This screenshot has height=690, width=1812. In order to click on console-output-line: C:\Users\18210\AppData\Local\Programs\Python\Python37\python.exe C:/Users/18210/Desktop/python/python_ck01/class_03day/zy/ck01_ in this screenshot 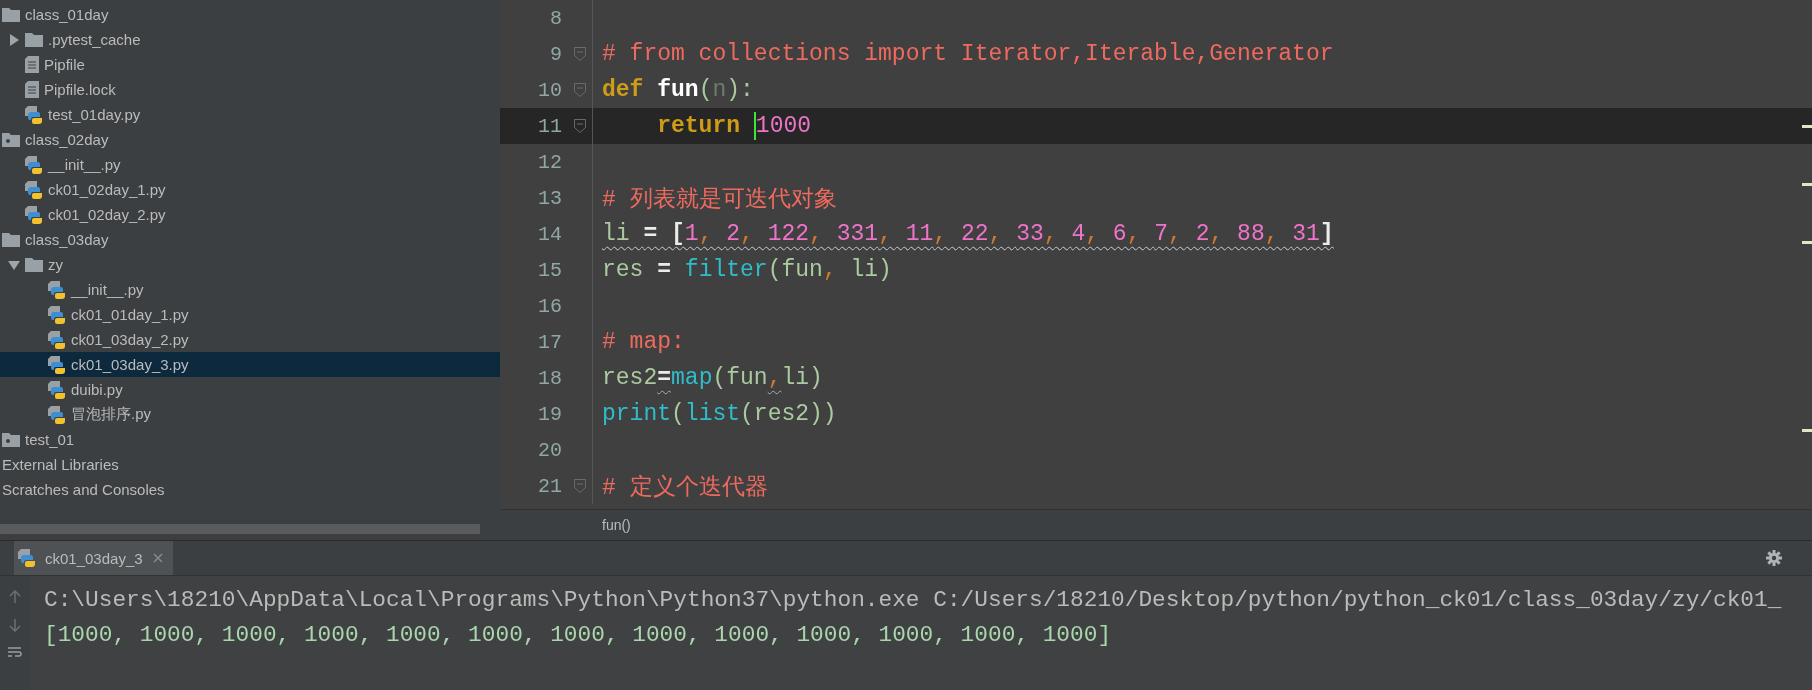, I will do `click(913, 599)`.